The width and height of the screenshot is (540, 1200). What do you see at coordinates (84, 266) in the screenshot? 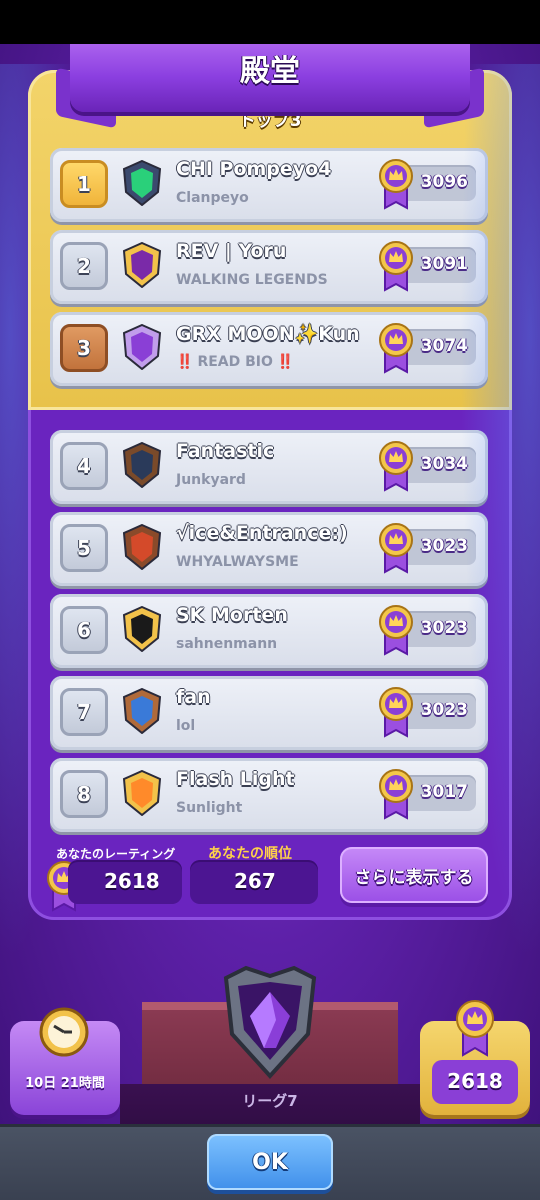
I see `rank-number: 2` at bounding box center [84, 266].